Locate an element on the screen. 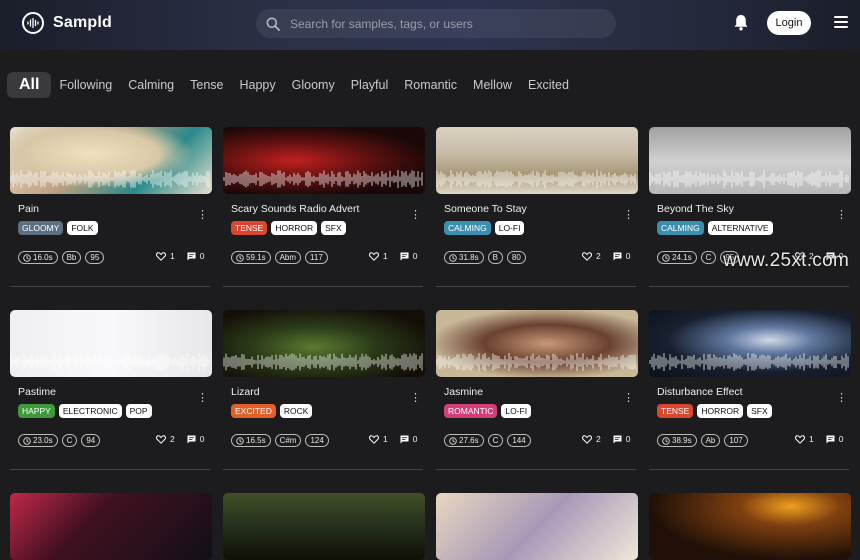 The image size is (860, 560). sample-card: Pain ⋮ GLOOMY FOLK 16.0s Bb 95 1 0 is located at coordinates (111, 207).